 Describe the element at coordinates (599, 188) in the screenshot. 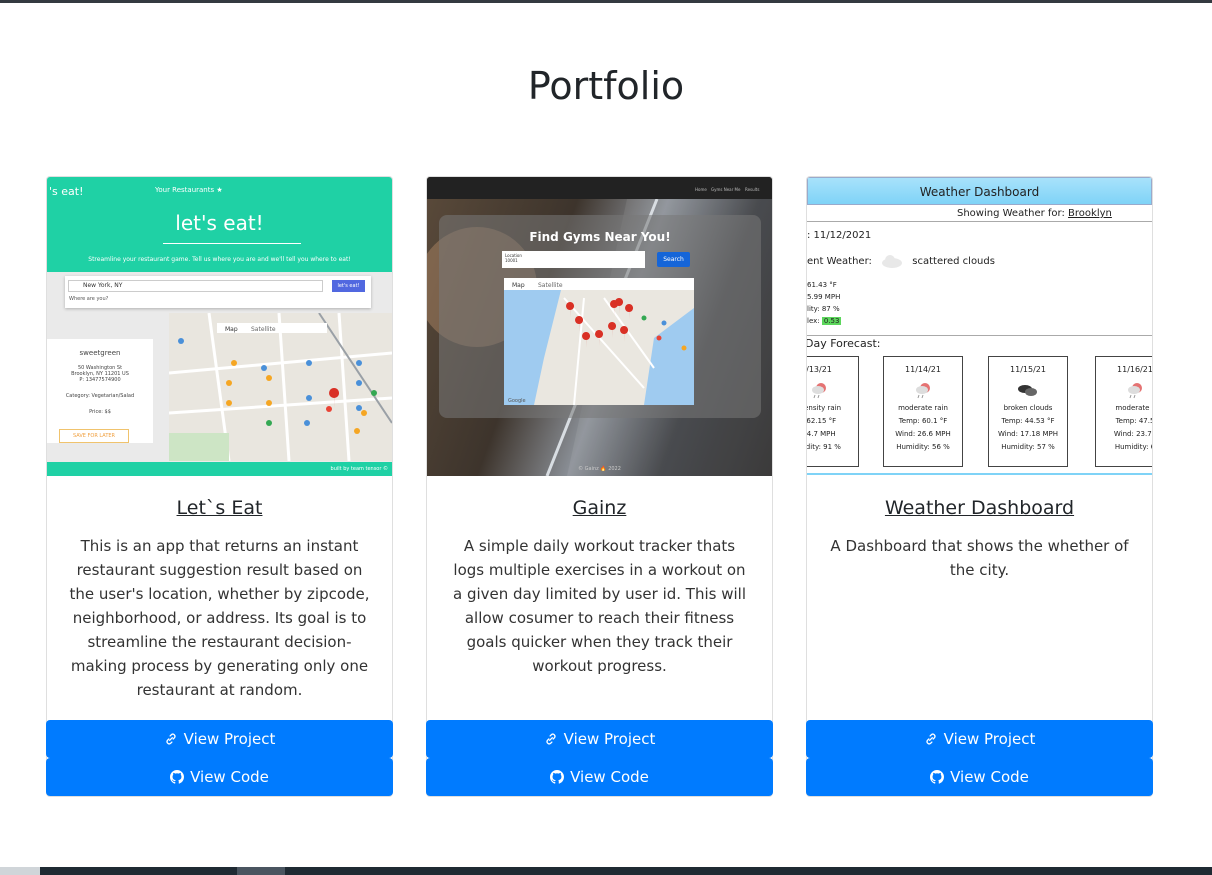

I see `screenshot-nav: Home Gyms Near Me Results` at that location.